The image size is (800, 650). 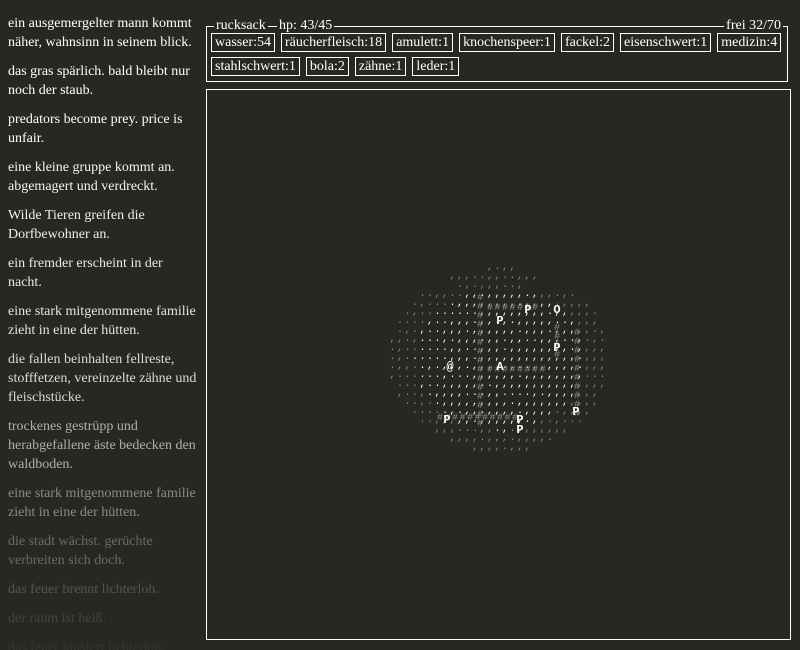 I want to click on rucksack-item: leder:1, so click(x=436, y=66).